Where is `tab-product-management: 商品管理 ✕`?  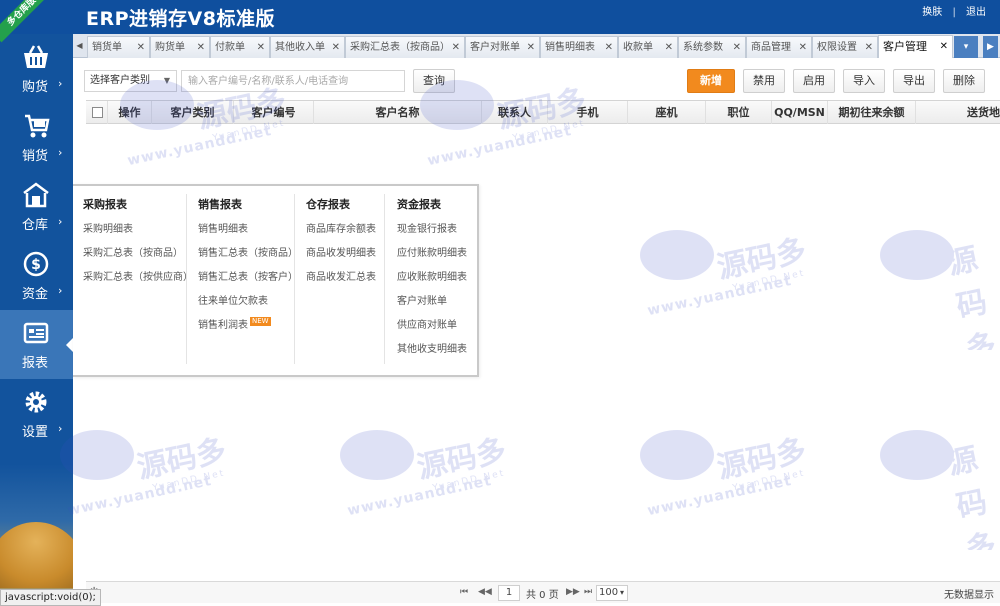 tab-product-management: 商品管理 ✕ is located at coordinates (779, 47).